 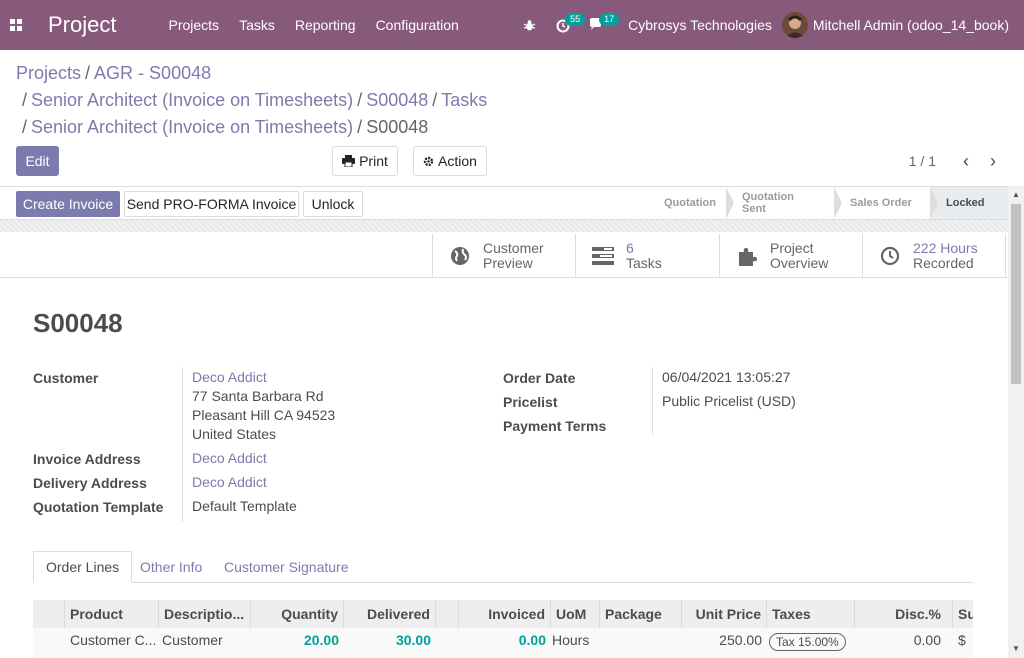 What do you see at coordinates (922, 161) in the screenshot?
I see `pager-value: 1 / 1` at bounding box center [922, 161].